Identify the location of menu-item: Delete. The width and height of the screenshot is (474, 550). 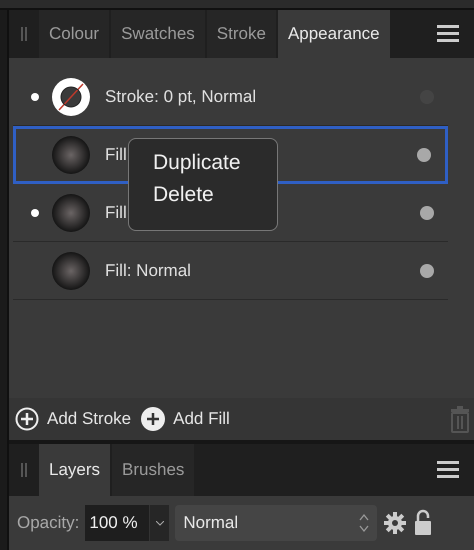
(215, 195).